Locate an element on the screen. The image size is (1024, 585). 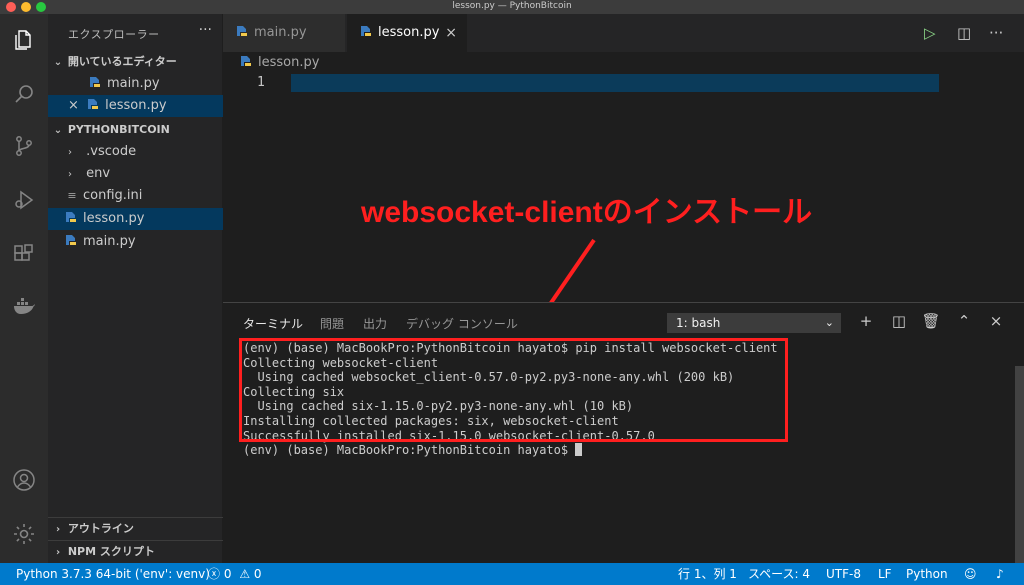
explorer-icon is located at coordinates (24, 40).